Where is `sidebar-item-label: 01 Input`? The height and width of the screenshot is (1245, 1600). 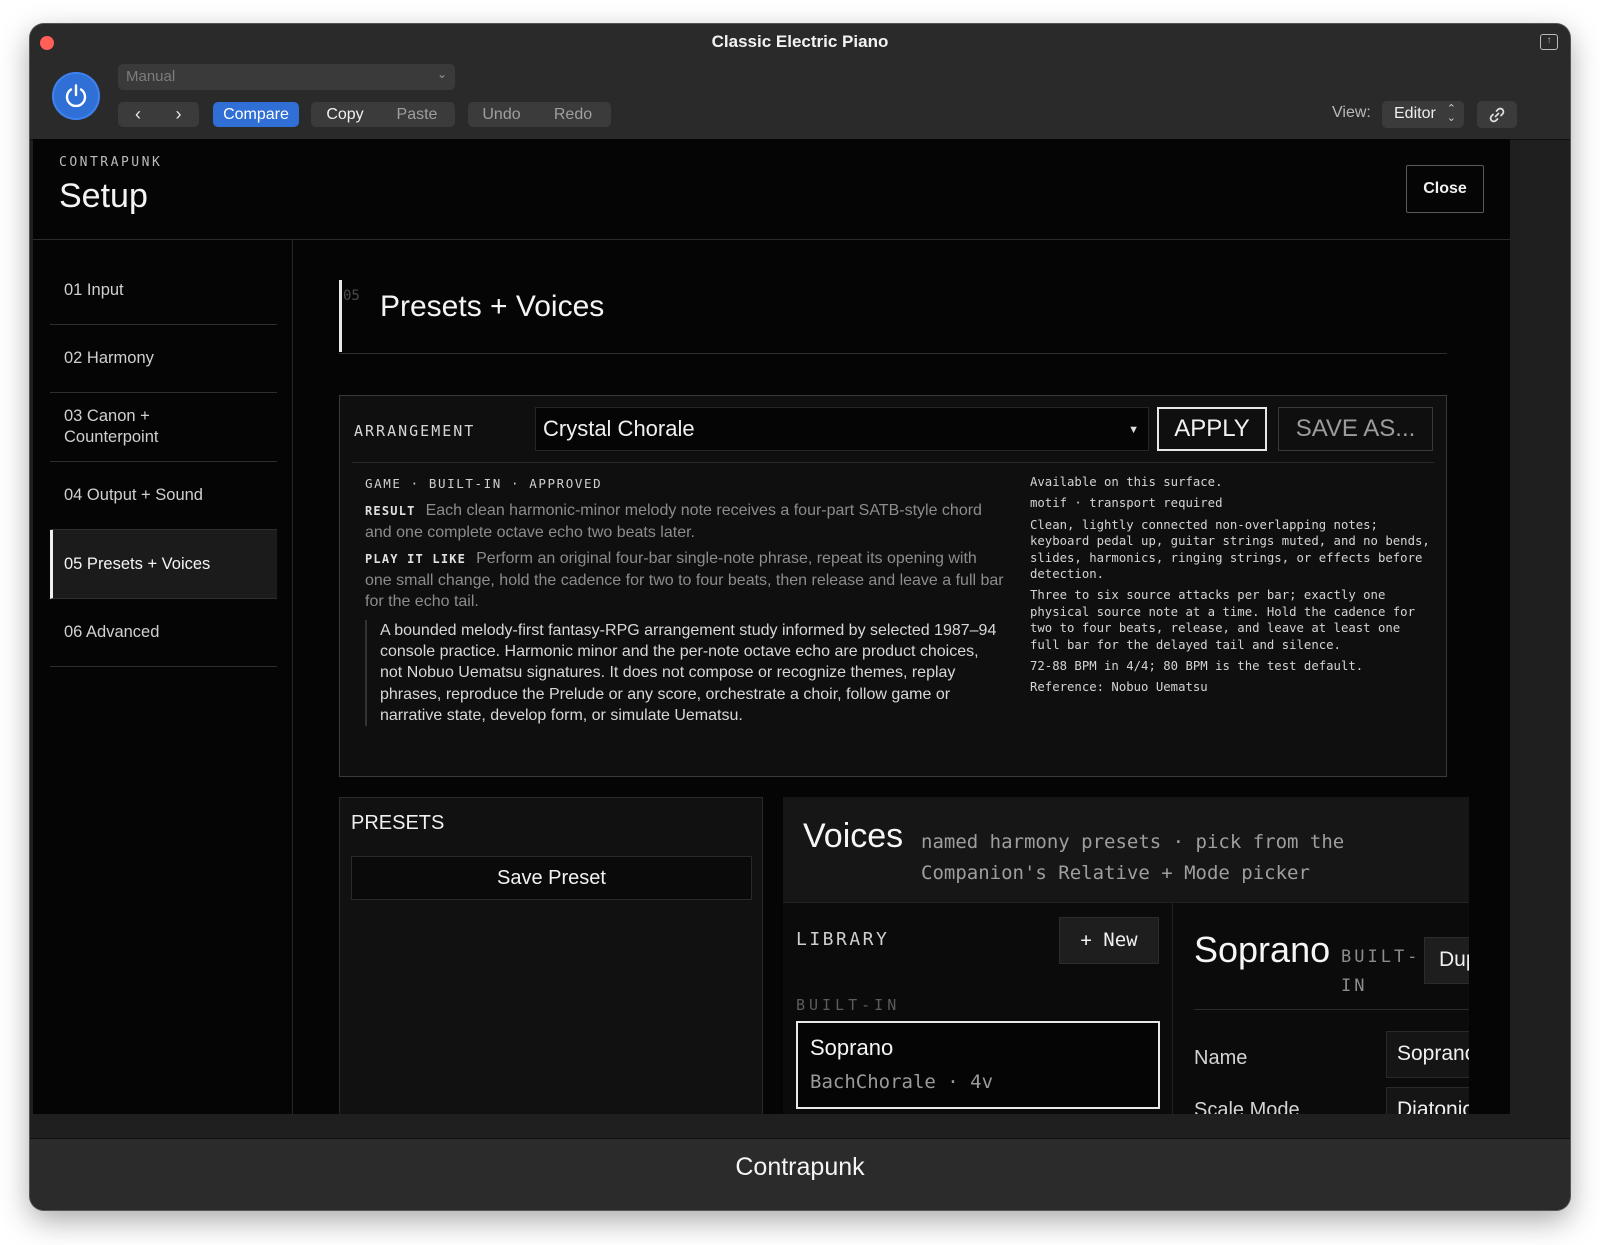 sidebar-item-label: 01 Input is located at coordinates (94, 289).